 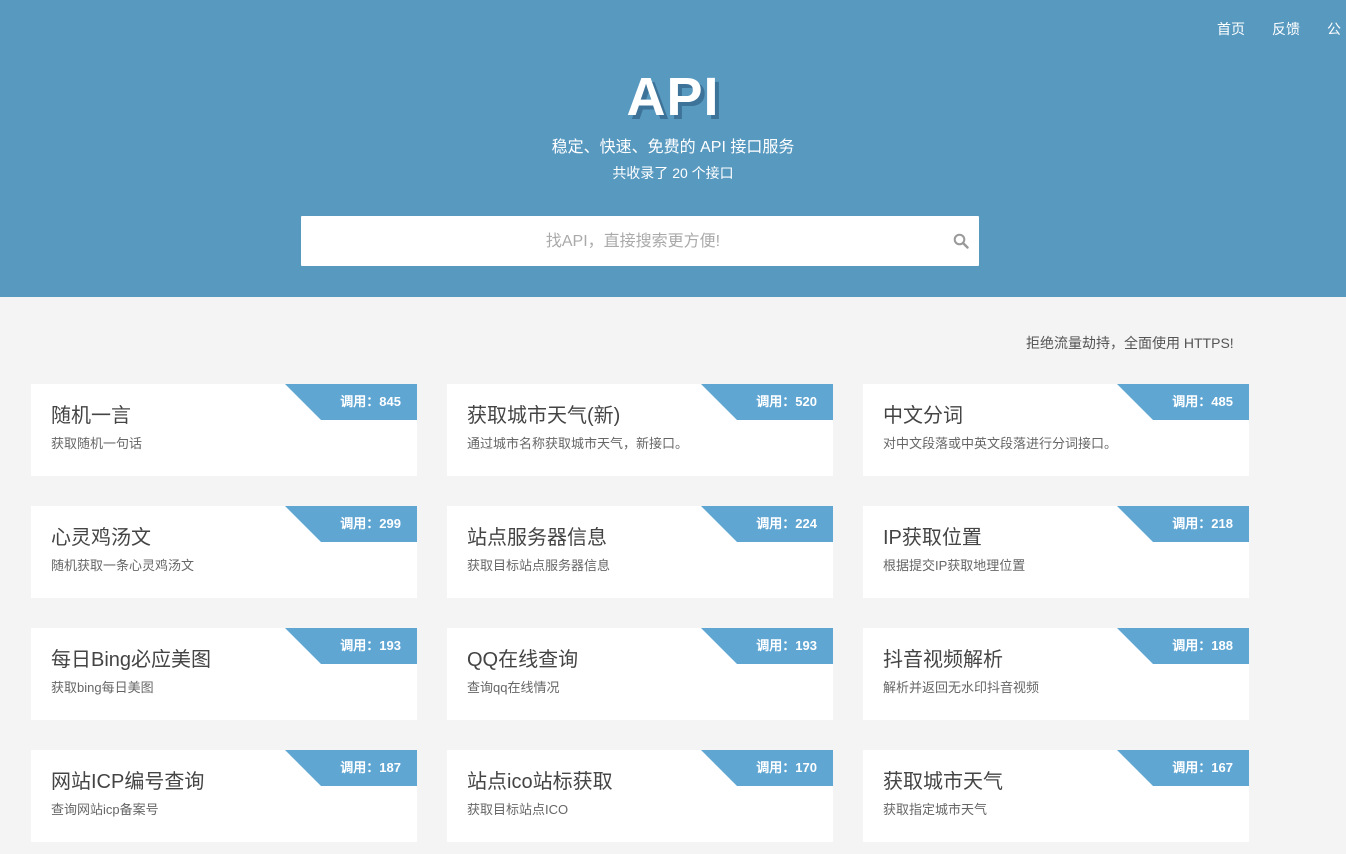 What do you see at coordinates (932, 538) in the screenshot?
I see `api-title: IP获取位置` at bounding box center [932, 538].